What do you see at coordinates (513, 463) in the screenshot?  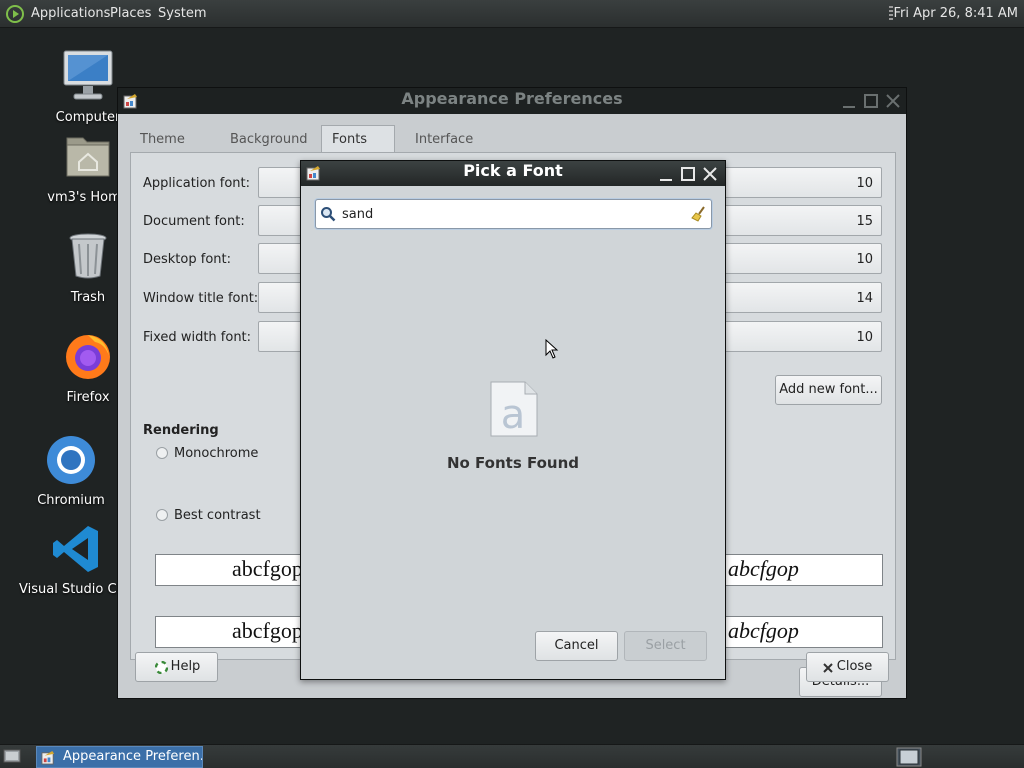 I see `no-fonts-found-message: No Fonts Found` at bounding box center [513, 463].